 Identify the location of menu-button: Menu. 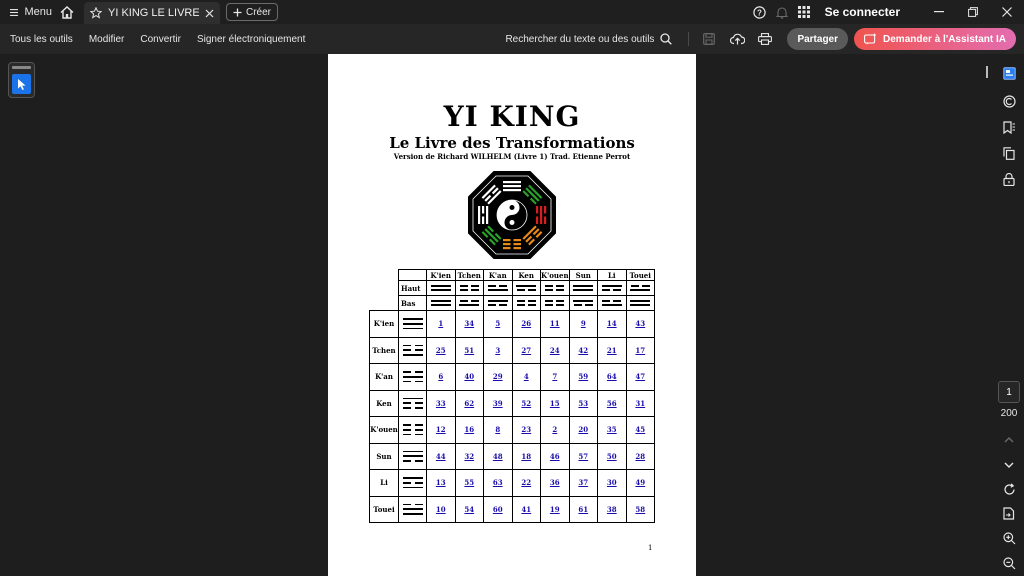
(26, 12).